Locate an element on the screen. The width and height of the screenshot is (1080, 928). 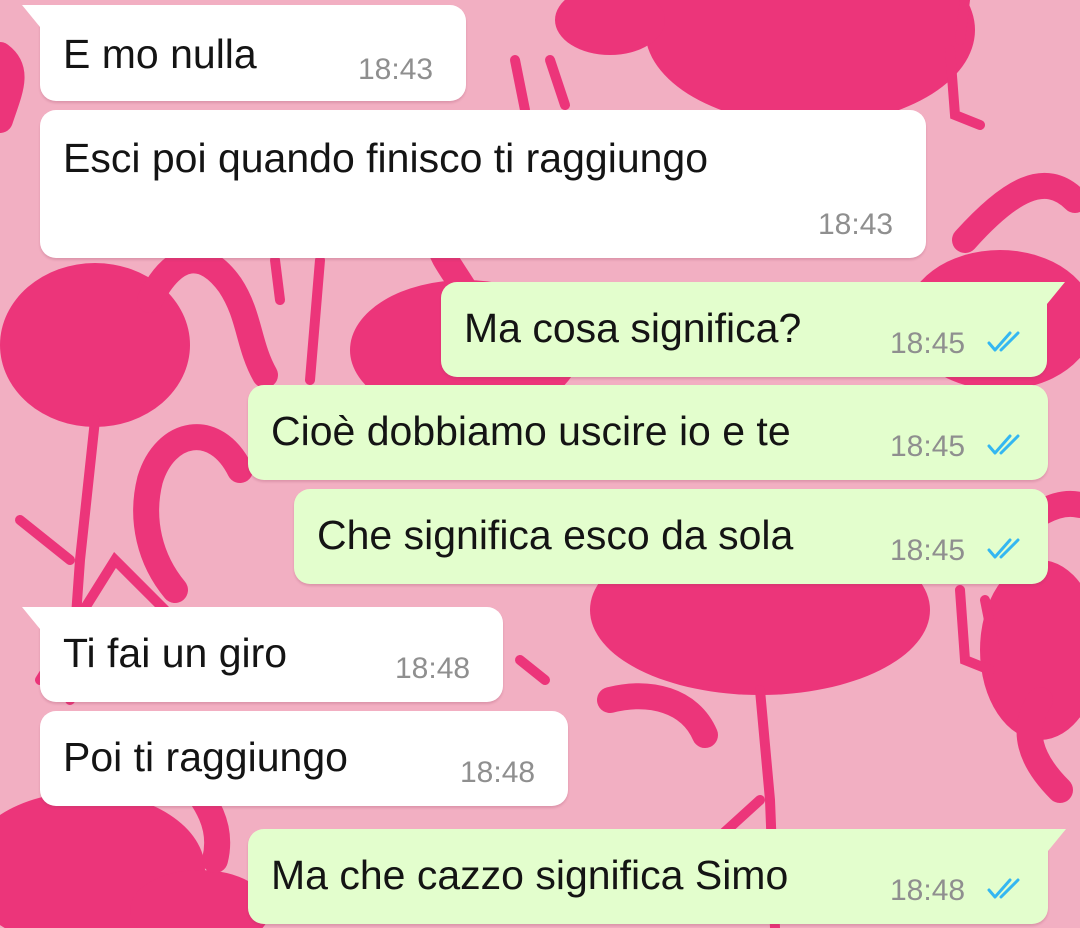
message-text: Ti fai un giro is located at coordinates (175, 653).